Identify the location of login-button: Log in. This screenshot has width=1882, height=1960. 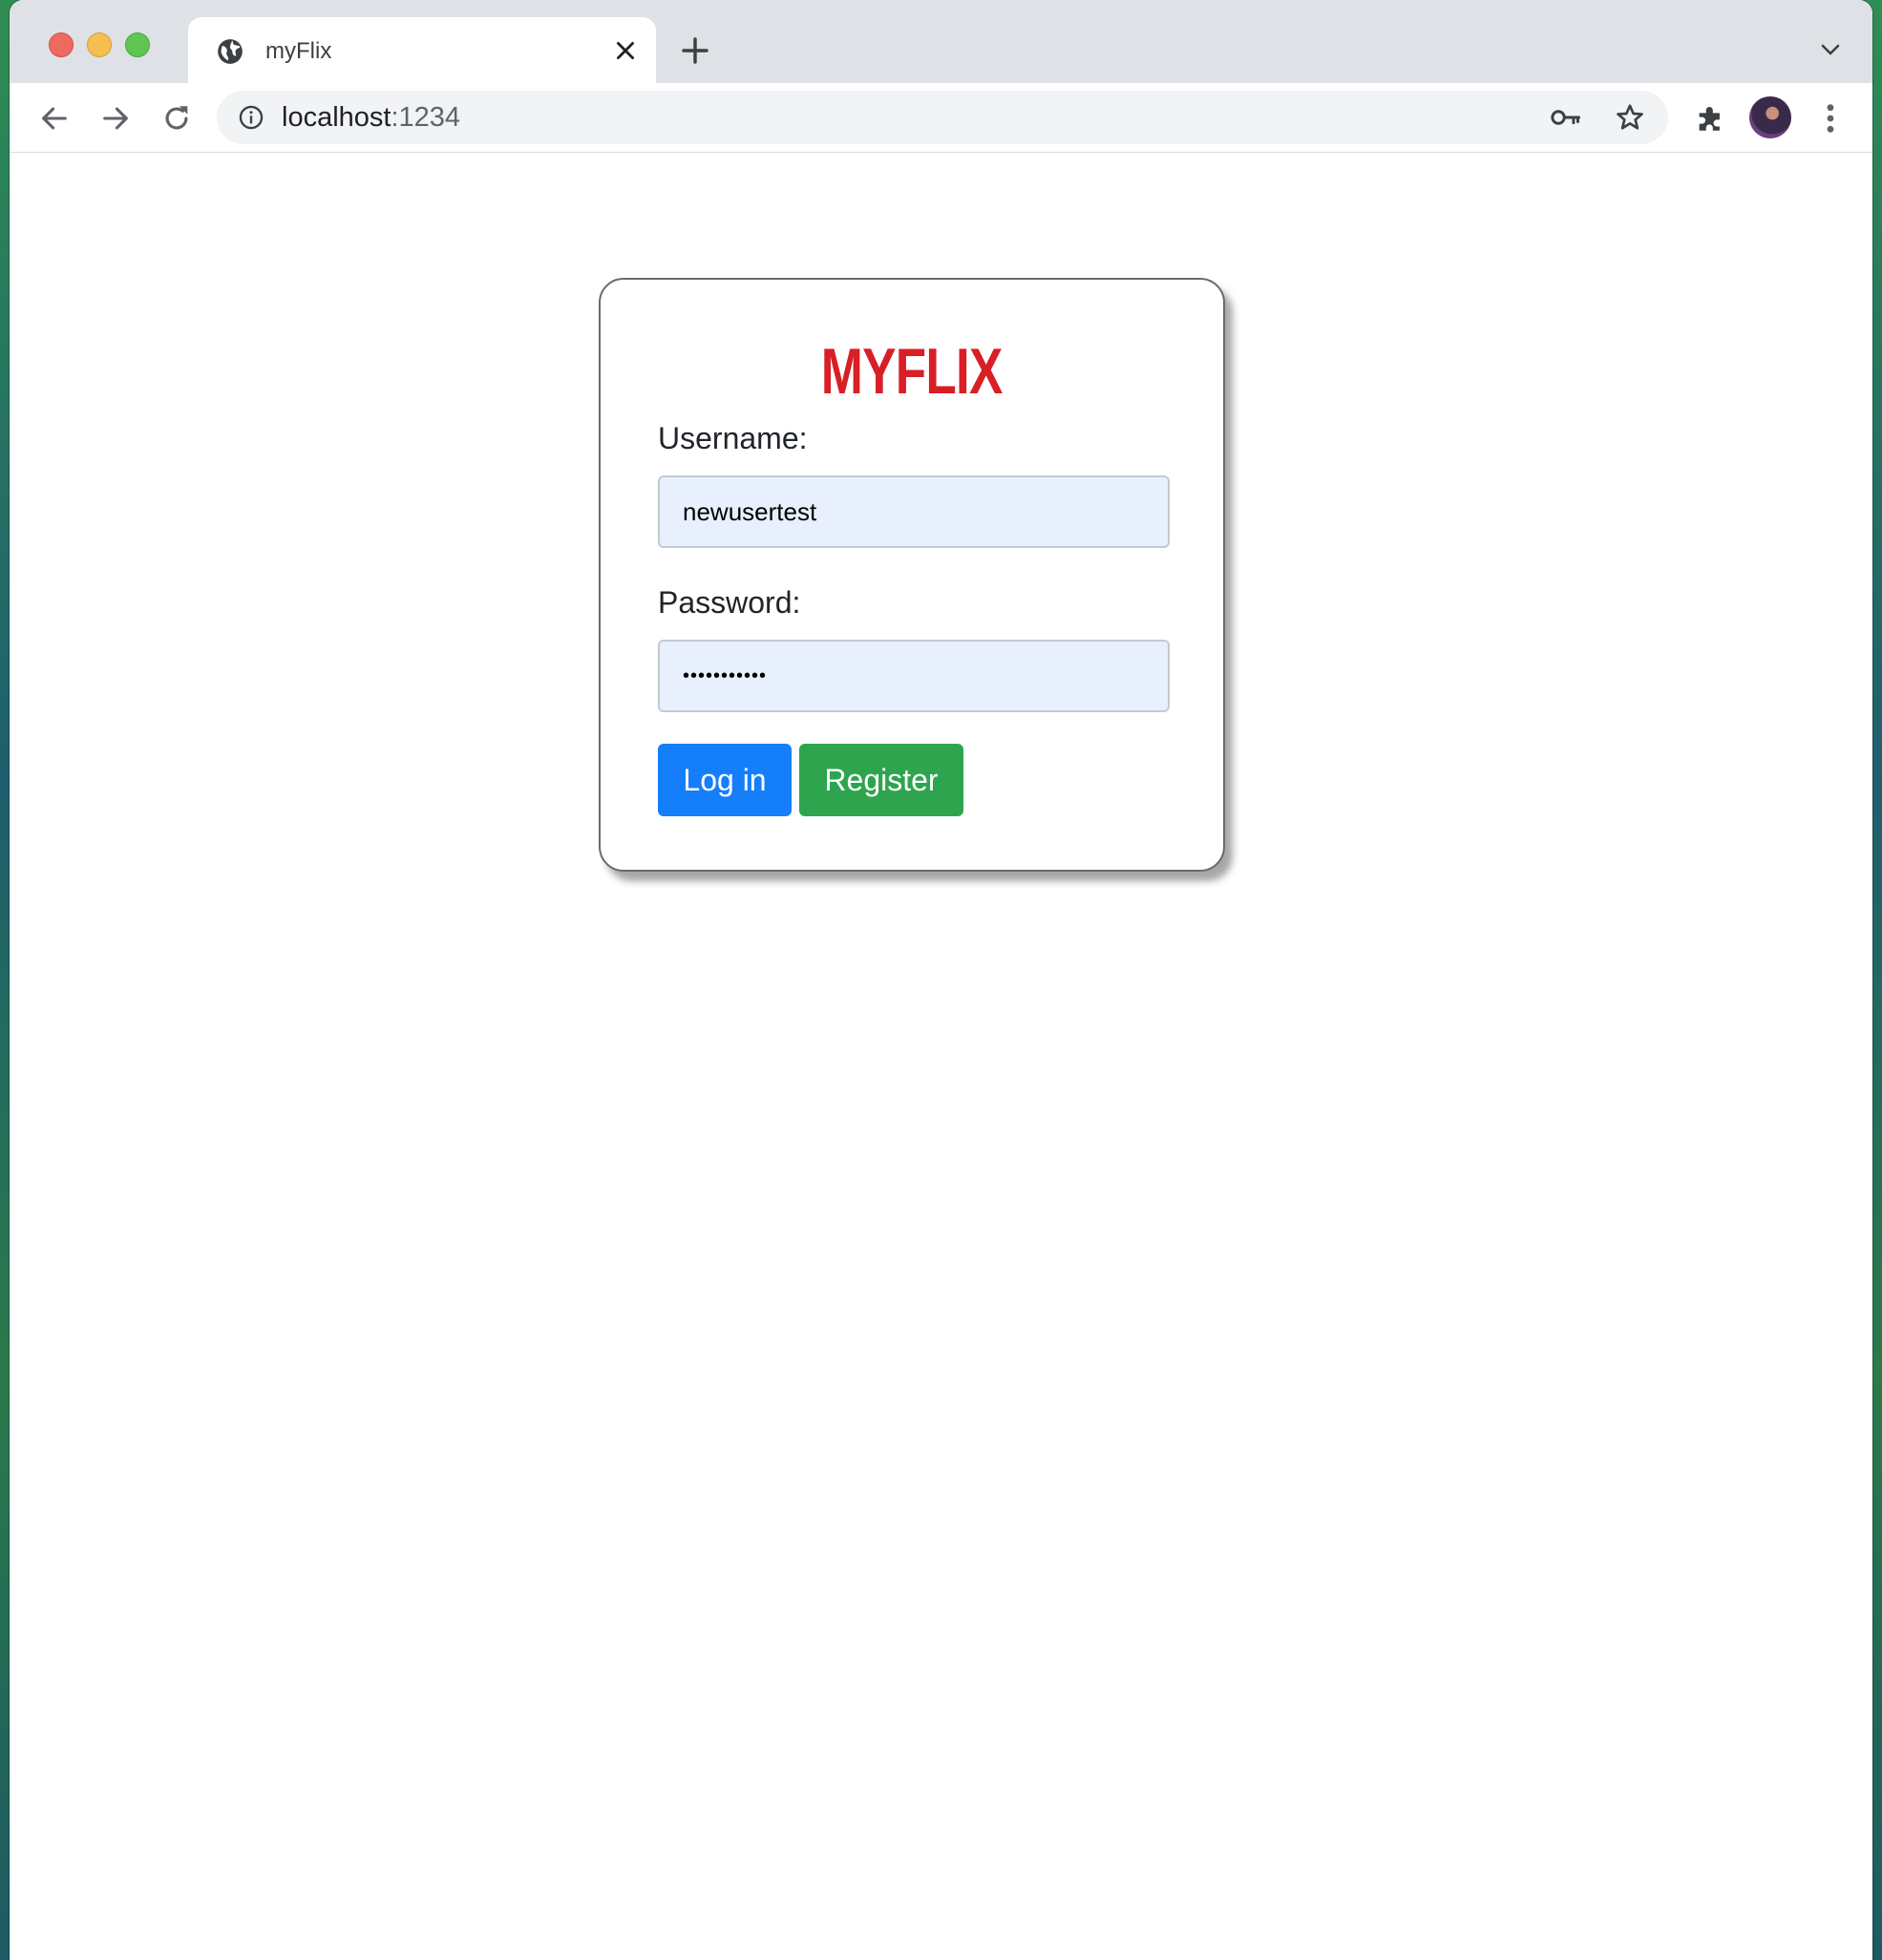
(725, 780).